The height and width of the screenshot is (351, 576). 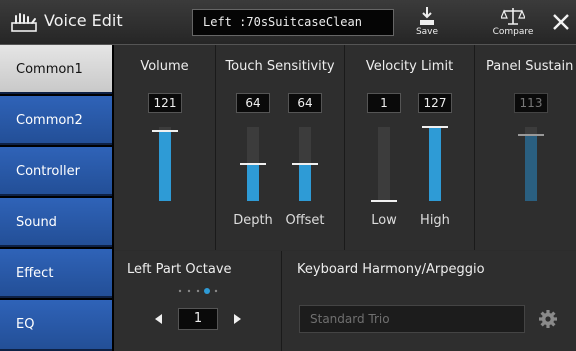 I want to click on tab-eq: EQ, so click(x=56, y=325).